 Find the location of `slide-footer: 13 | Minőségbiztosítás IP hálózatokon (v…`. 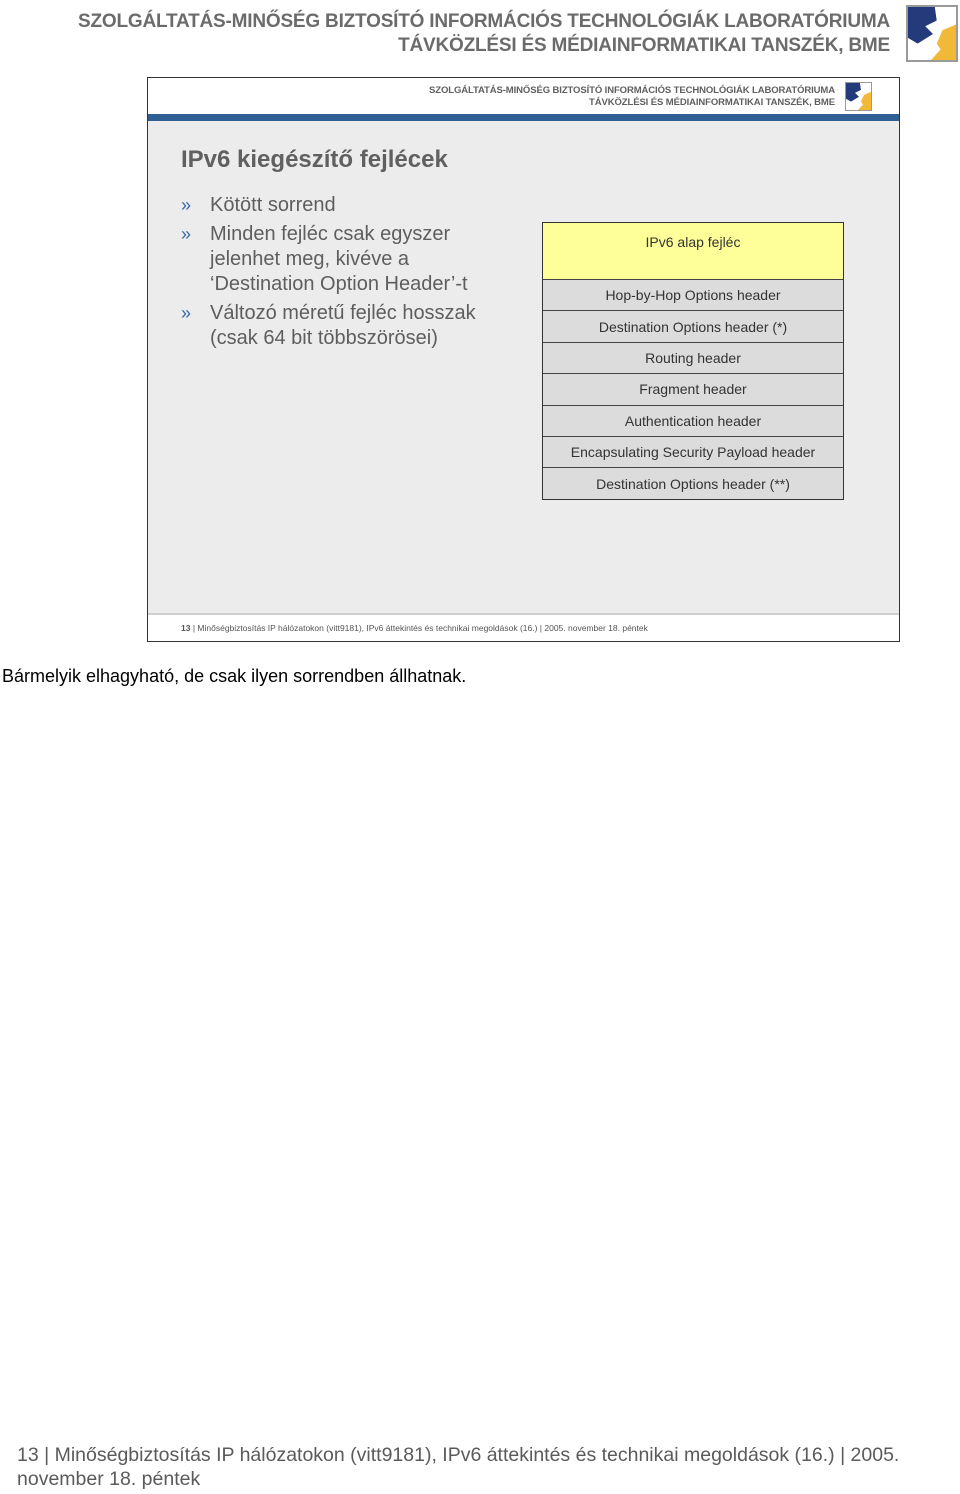

slide-footer: 13 | Minőségbiztosítás IP hálózatokon (v… is located at coordinates (414, 628).